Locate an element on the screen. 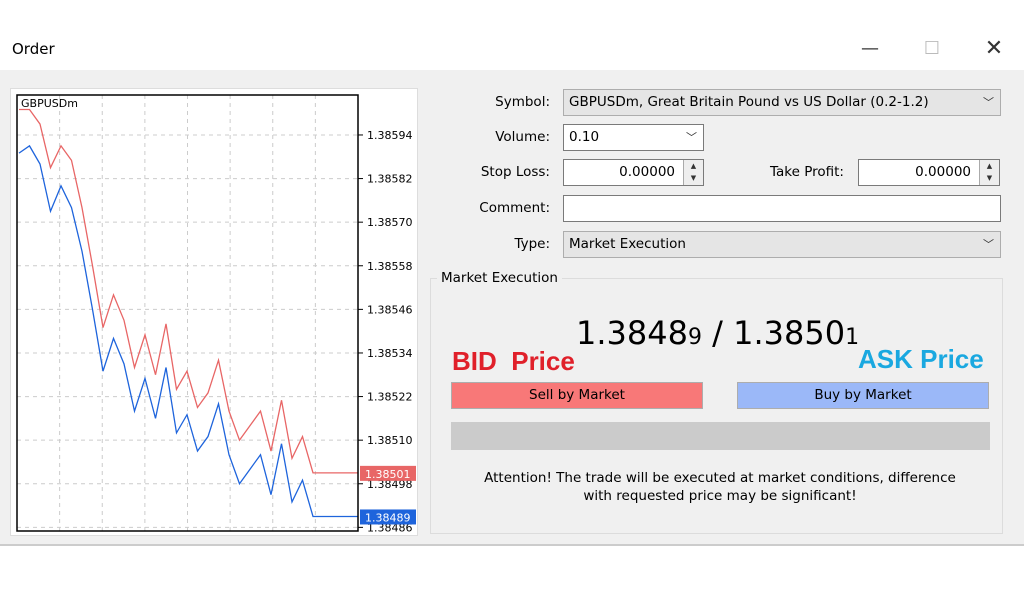 The image size is (1024, 609). ask-pip: 1 is located at coordinates (852, 337).